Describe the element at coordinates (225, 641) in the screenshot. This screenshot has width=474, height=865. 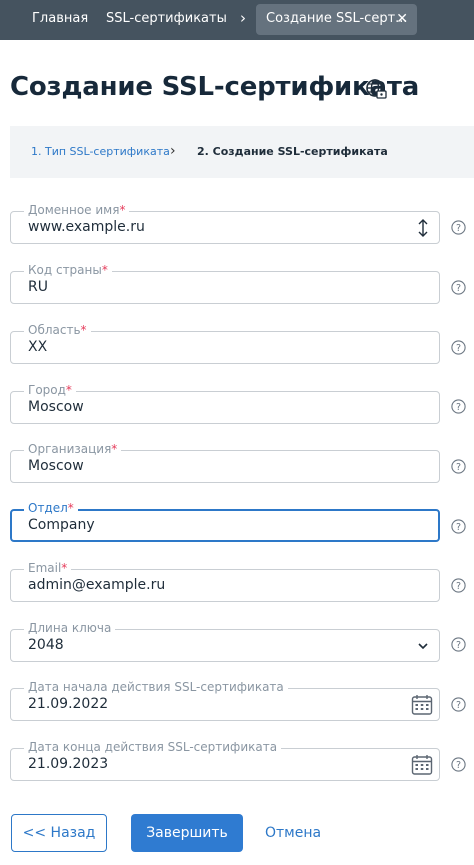
I see `key-length-select: Длина ключа 2048` at that location.